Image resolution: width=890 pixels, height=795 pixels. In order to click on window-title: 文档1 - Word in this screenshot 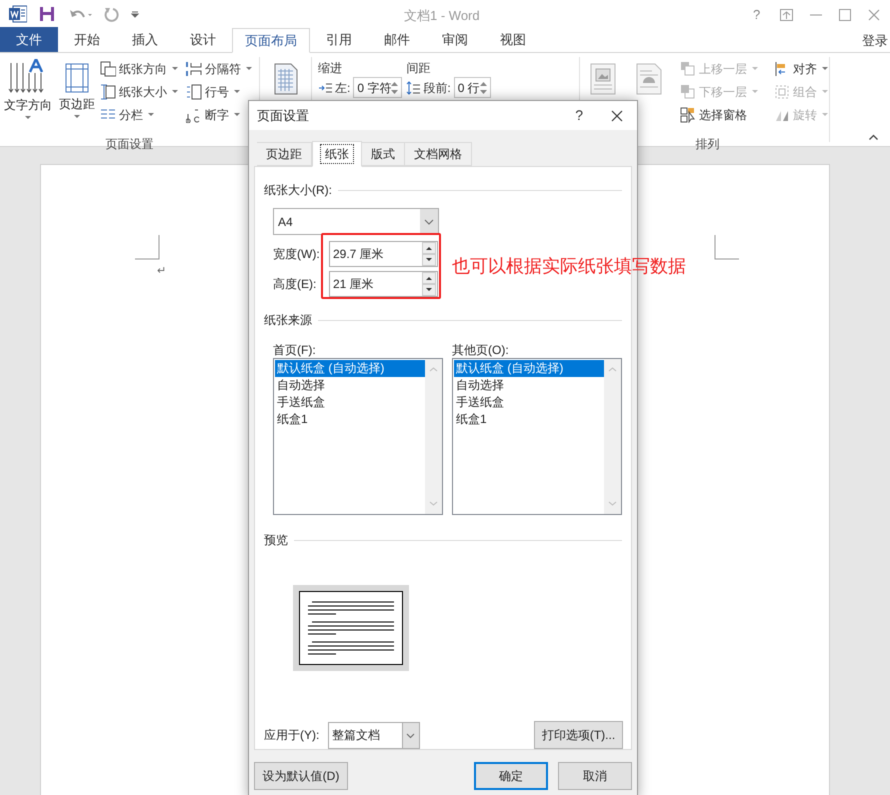, I will do `click(442, 16)`.